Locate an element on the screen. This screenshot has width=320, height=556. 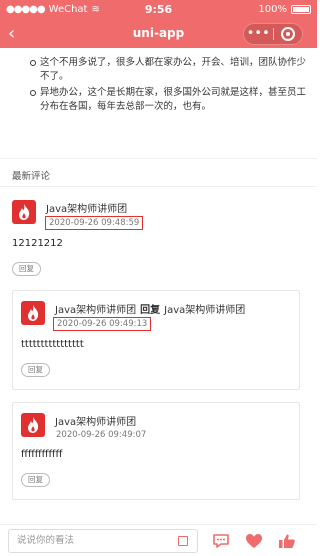
reply-date: 2020-09-26 09:49:13 is located at coordinates (102, 324).